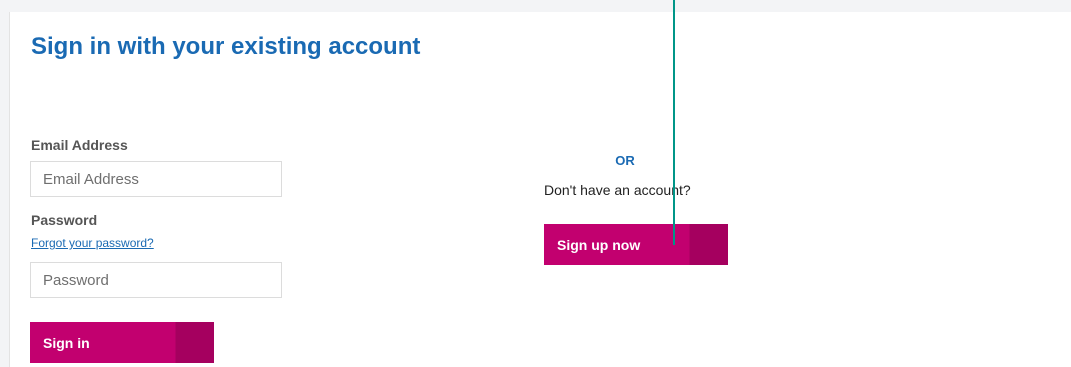 The image size is (1071, 367). I want to click on email-label: Email Address, so click(79, 145).